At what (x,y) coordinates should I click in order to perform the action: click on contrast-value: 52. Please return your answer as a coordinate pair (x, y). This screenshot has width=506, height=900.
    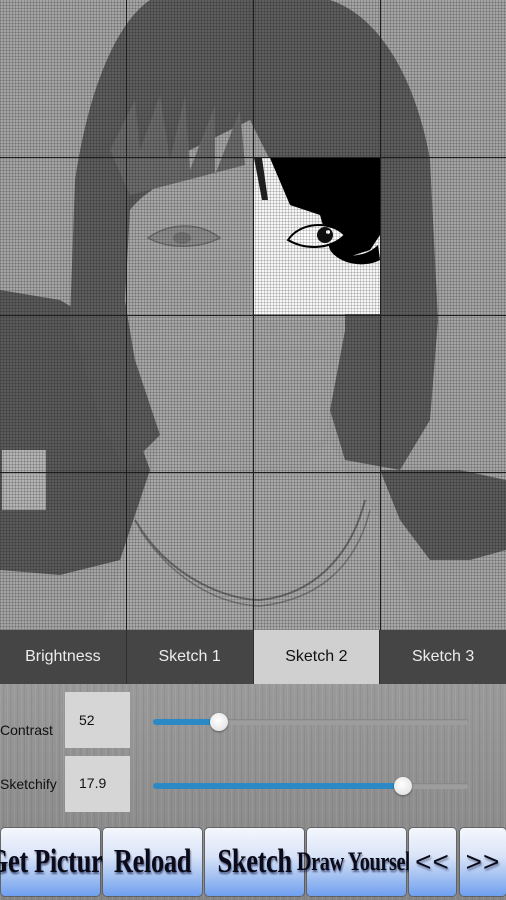
    Looking at the image, I should click on (97, 720).